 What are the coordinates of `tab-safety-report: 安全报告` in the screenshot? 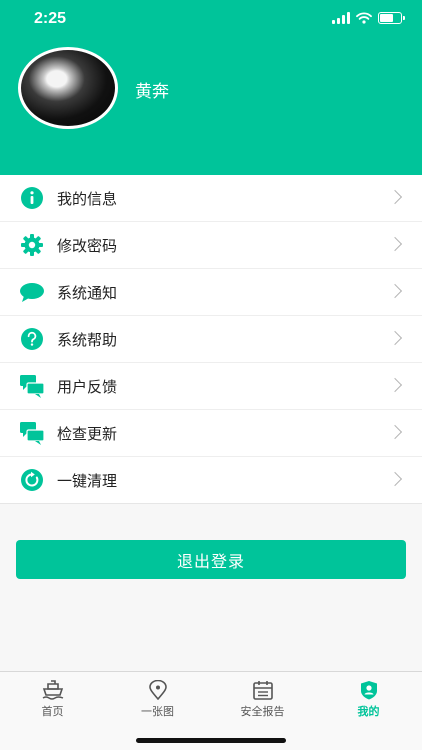 It's located at (262, 699).